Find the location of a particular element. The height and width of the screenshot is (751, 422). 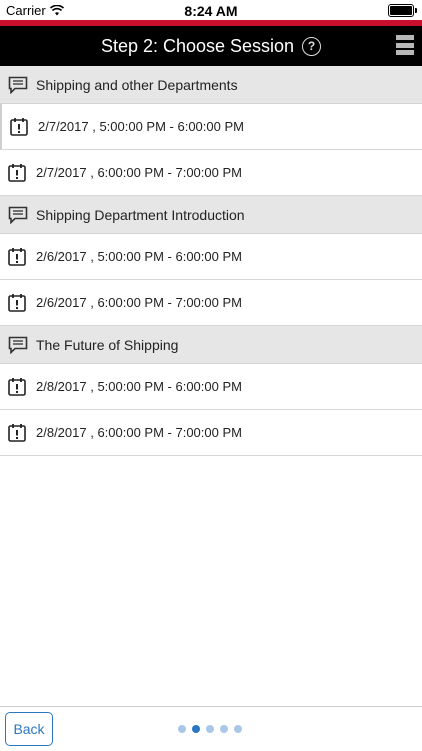

session-group-title: Shipping Department Introduction is located at coordinates (140, 214).